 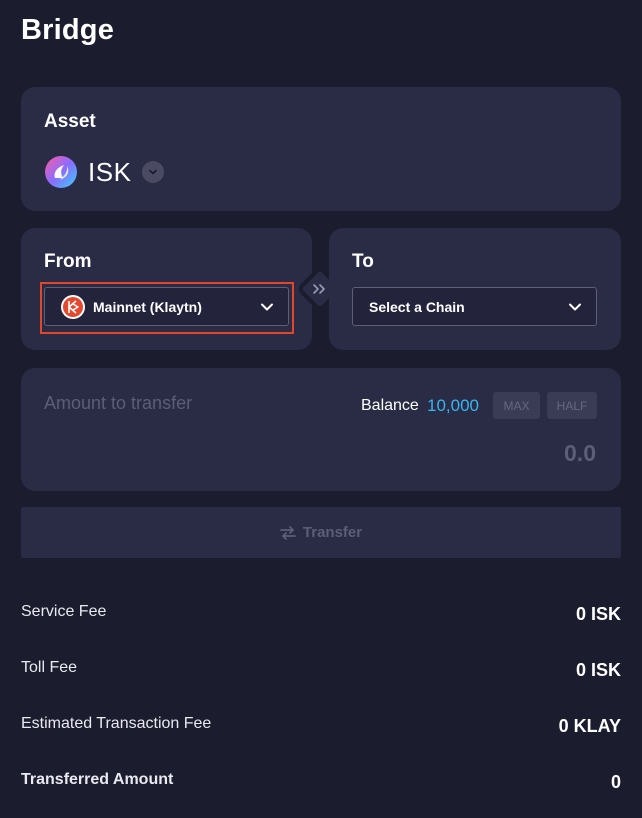 I want to click on fee-value: 0 KLAY, so click(x=589, y=726).